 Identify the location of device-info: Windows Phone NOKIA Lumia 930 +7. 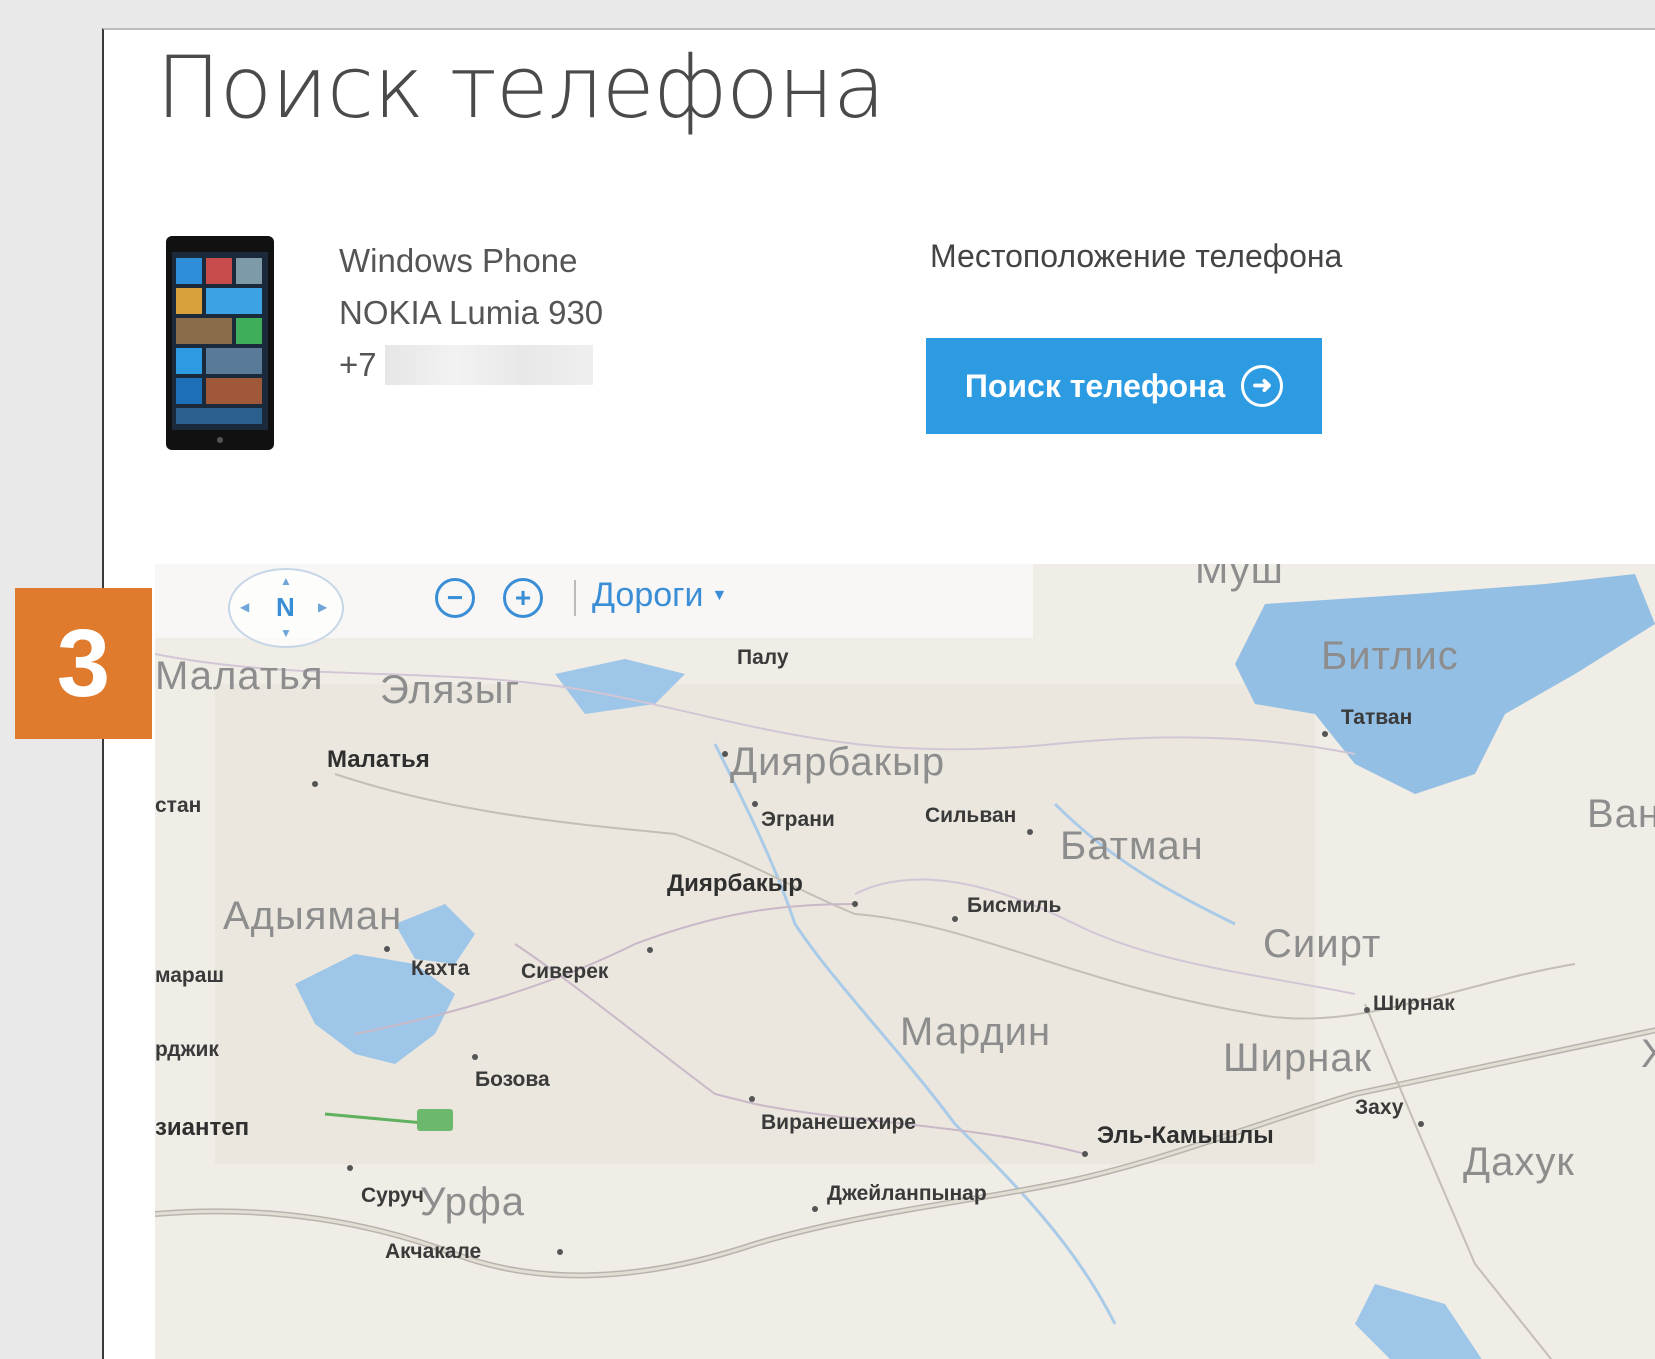
(471, 313).